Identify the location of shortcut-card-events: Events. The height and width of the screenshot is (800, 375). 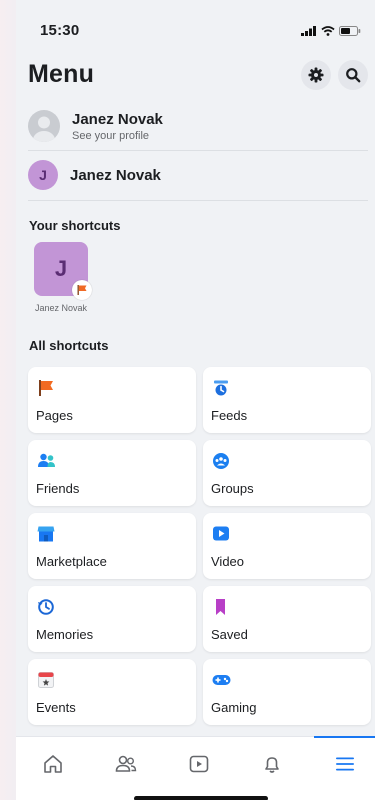
(112, 692).